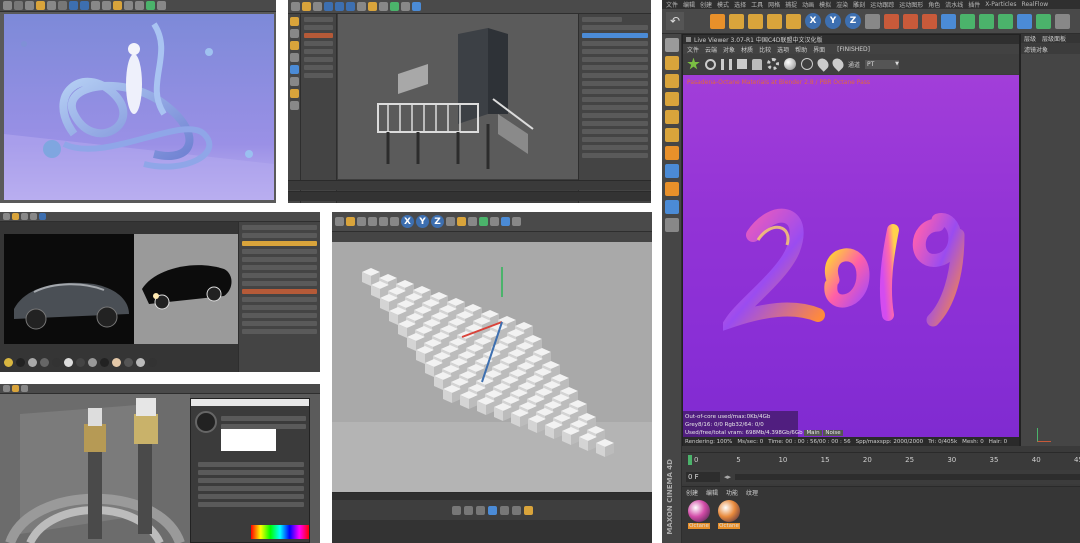 This screenshot has height=543, width=1080. Describe the element at coordinates (910, 21) in the screenshot. I see `render-picture-icon` at that location.